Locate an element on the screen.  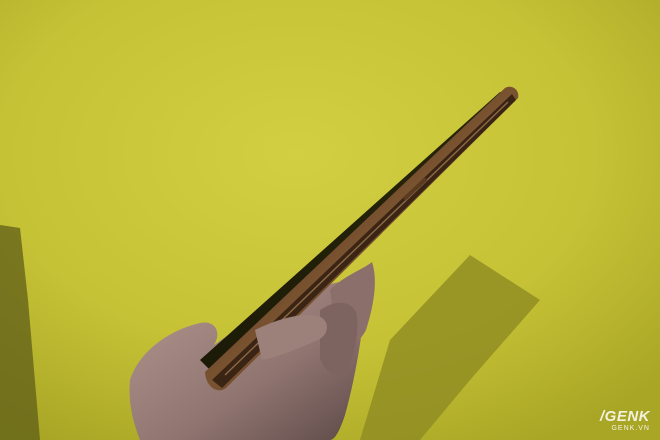
genk-watermark: /GENK GENK.VN is located at coordinates (625, 420).